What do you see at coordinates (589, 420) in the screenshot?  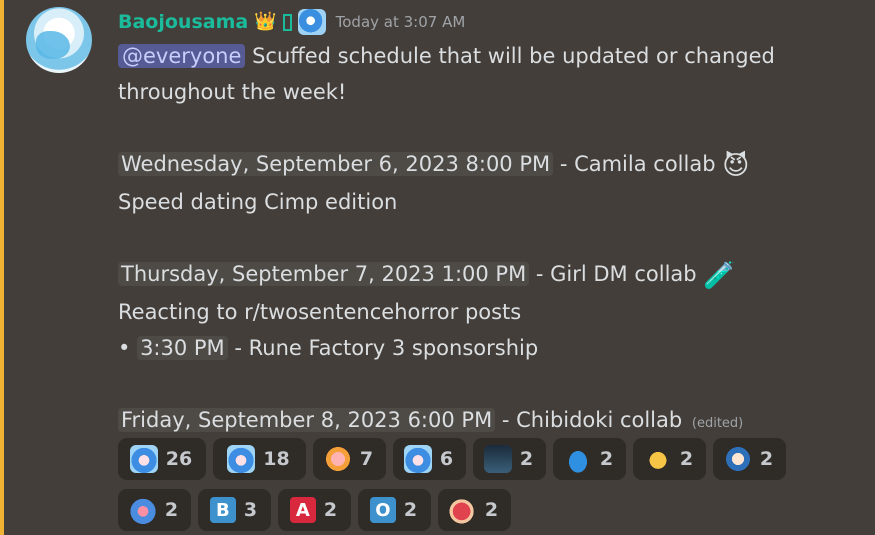 I see `event-description: - Chibidoki collab` at bounding box center [589, 420].